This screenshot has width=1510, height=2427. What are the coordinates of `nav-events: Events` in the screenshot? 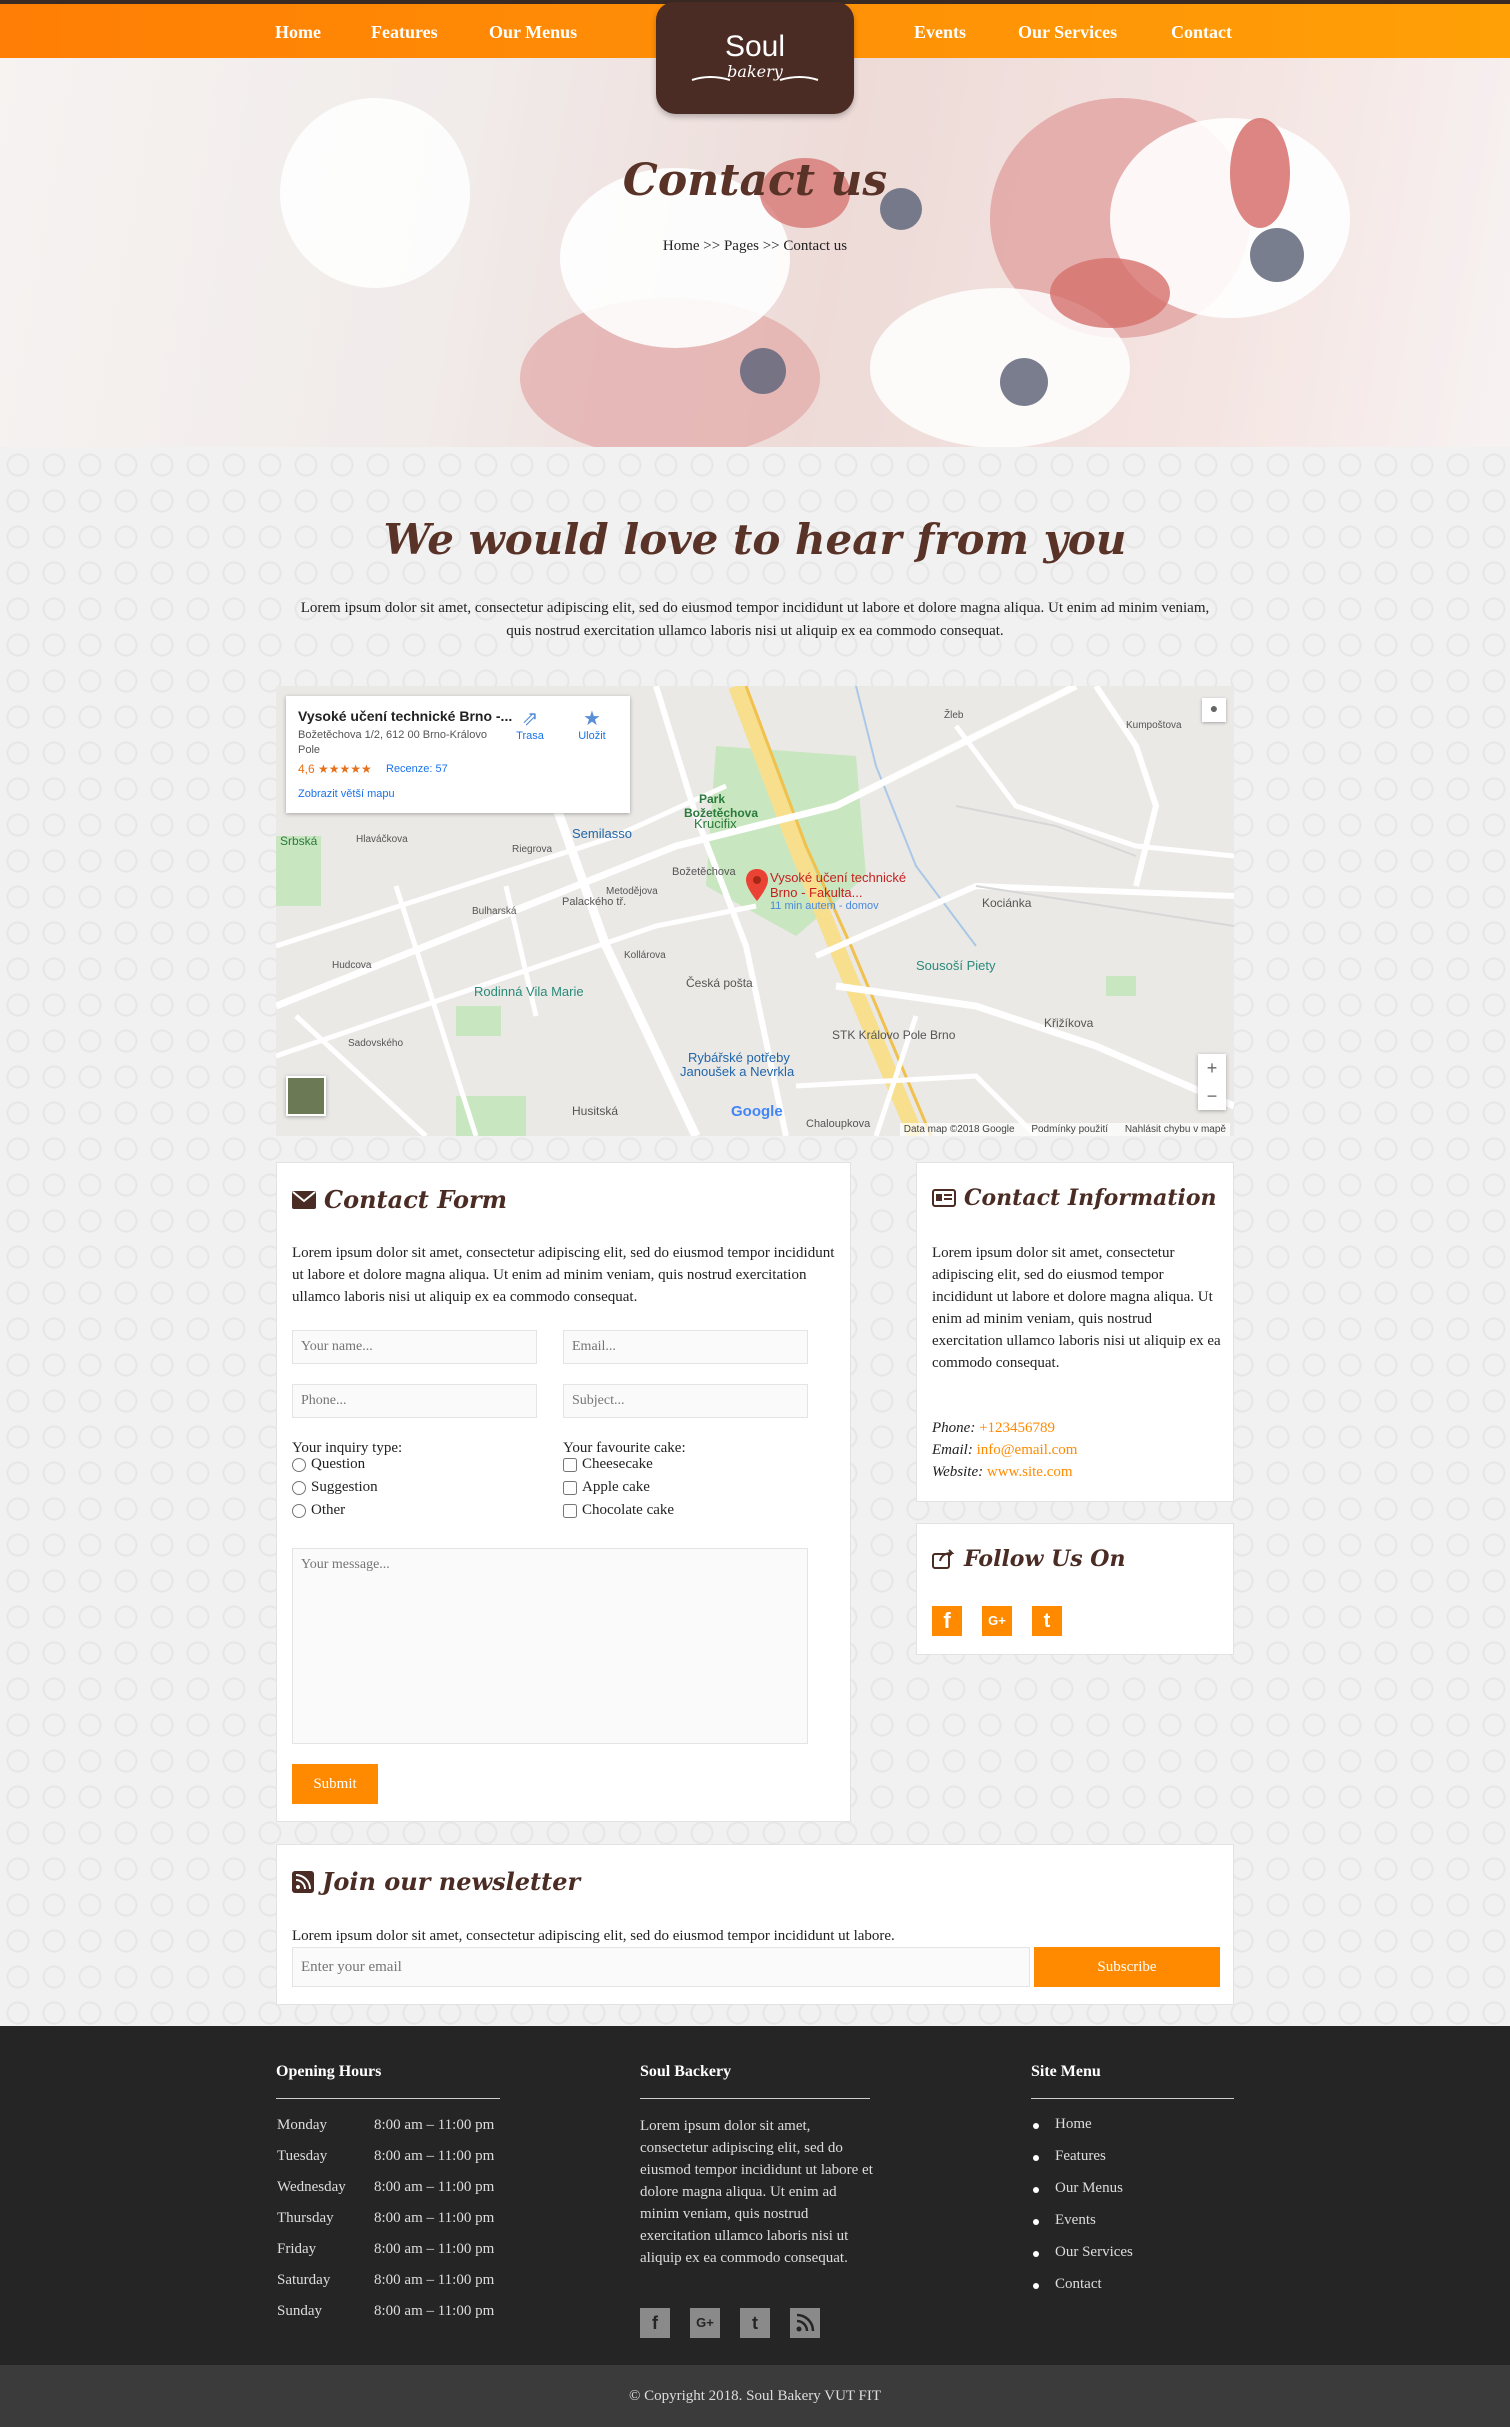 It's located at (940, 32).